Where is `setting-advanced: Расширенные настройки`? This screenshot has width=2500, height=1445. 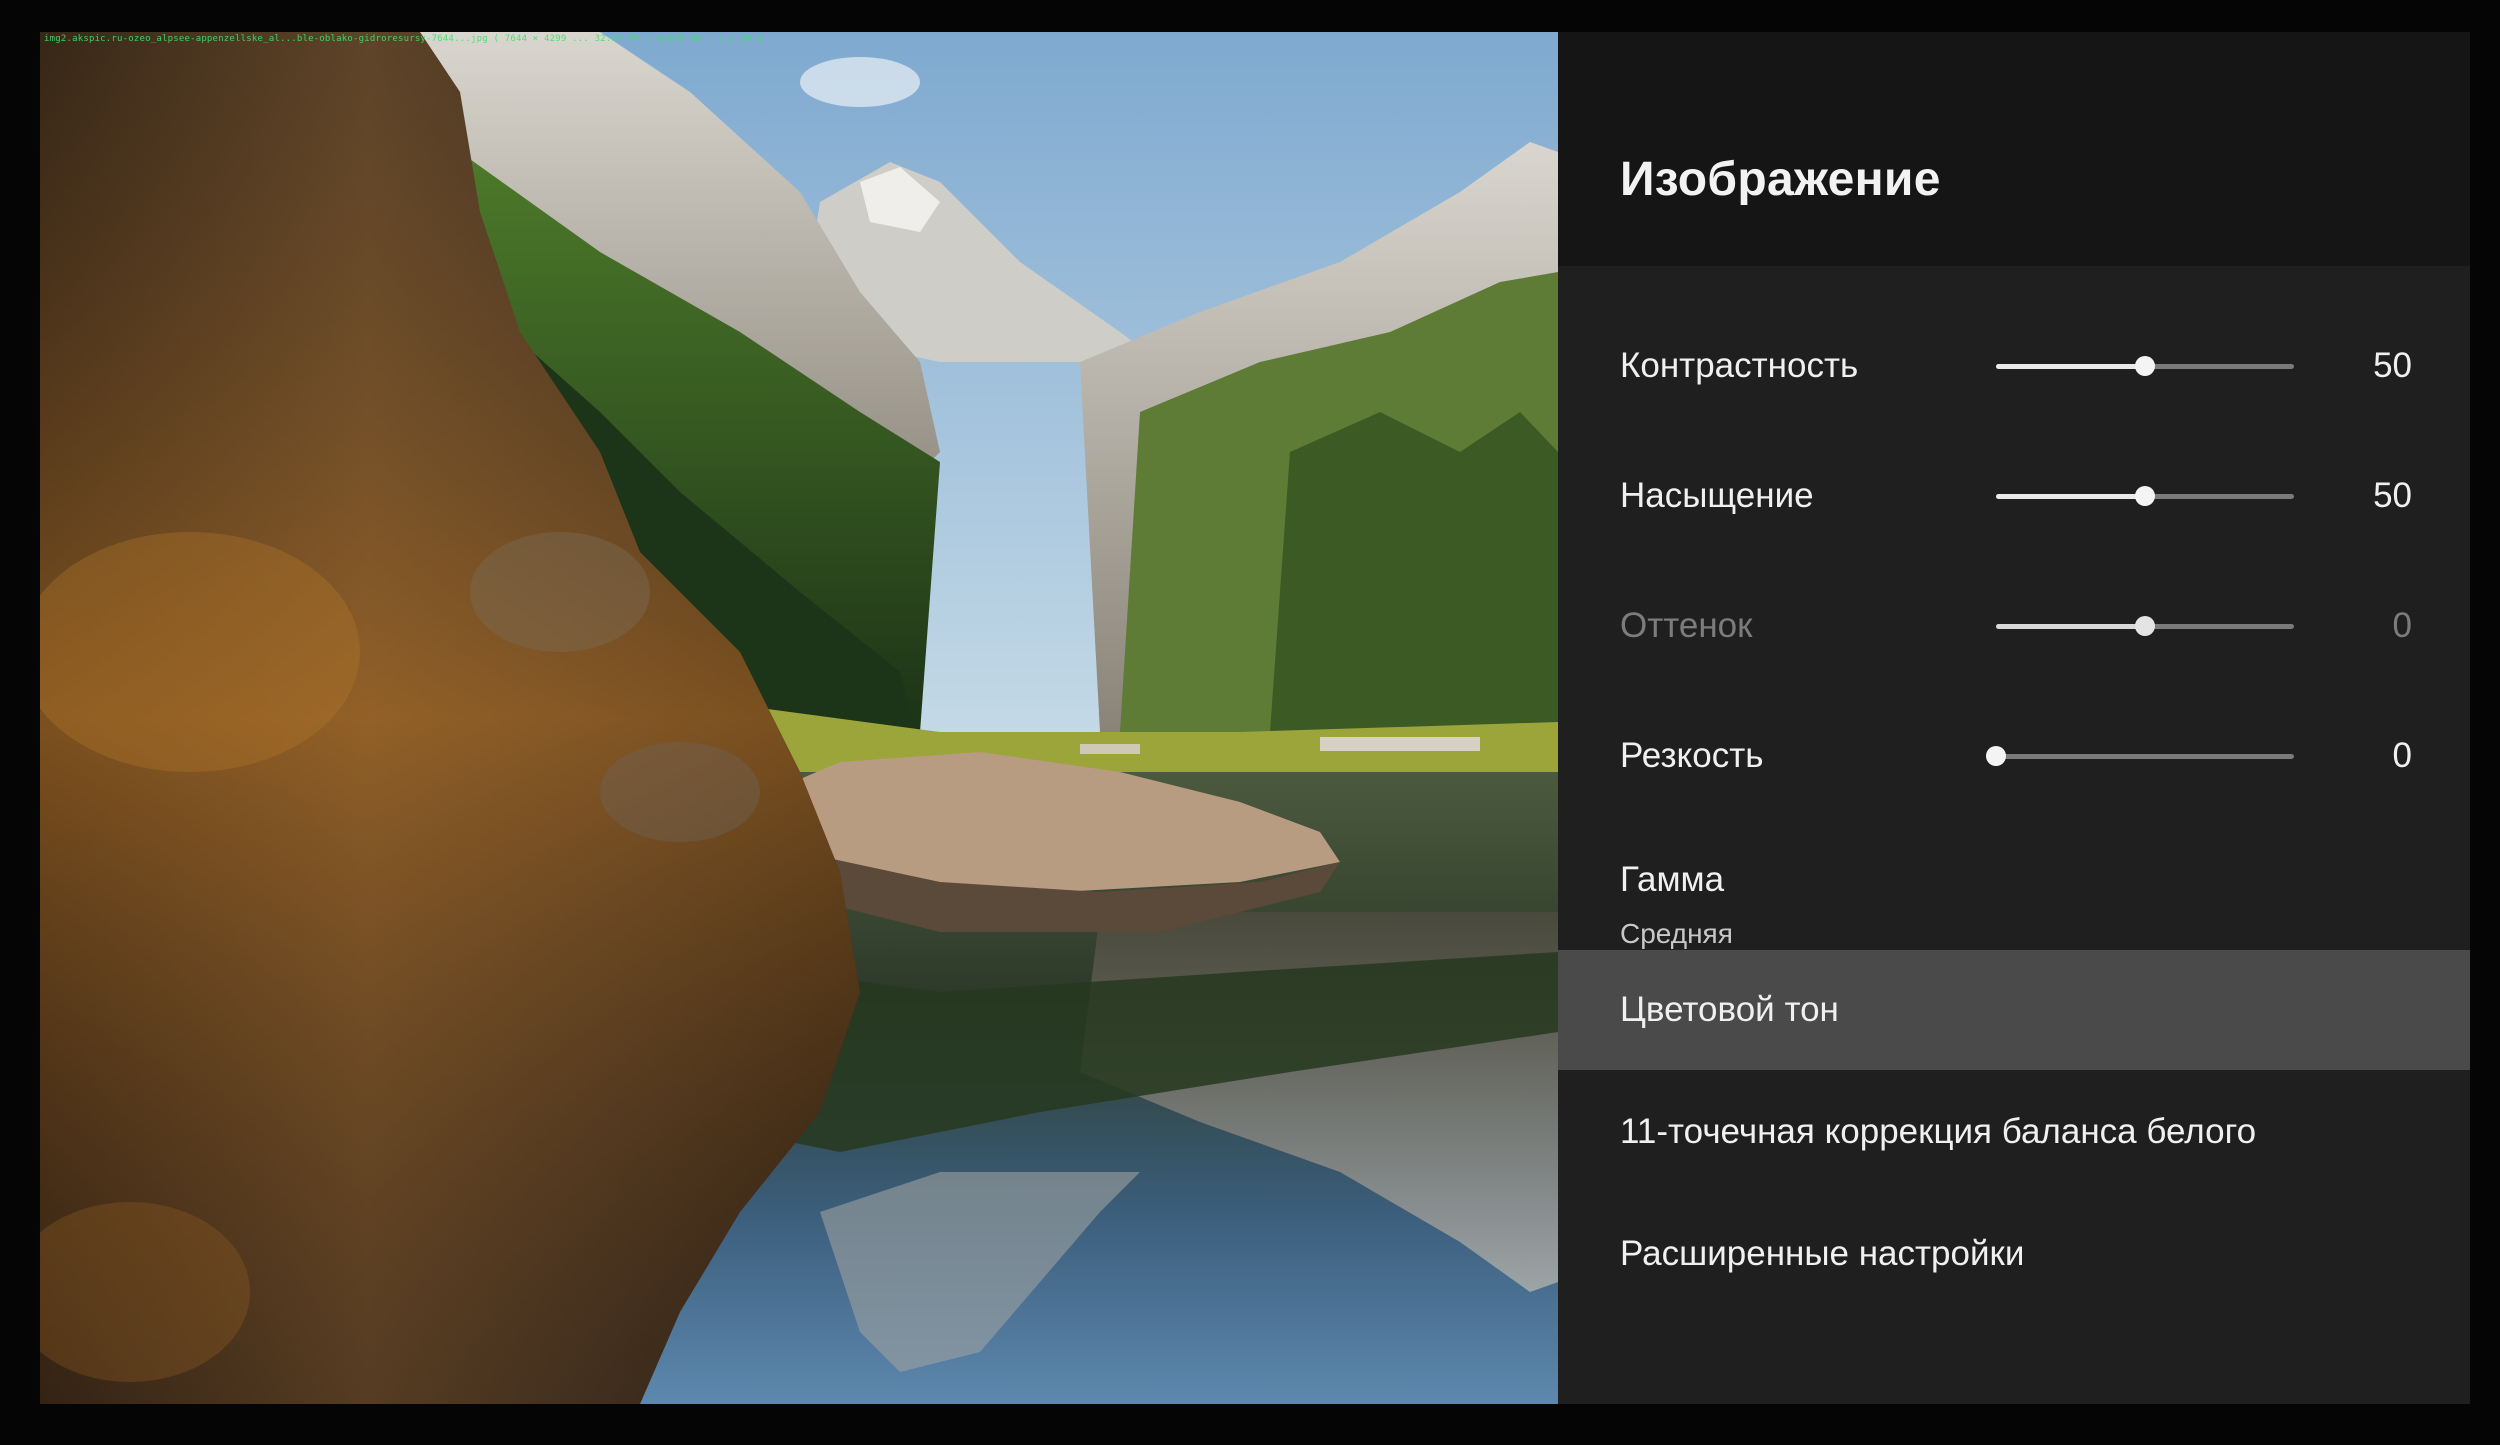 setting-advanced: Расширенные настройки is located at coordinates (2014, 1254).